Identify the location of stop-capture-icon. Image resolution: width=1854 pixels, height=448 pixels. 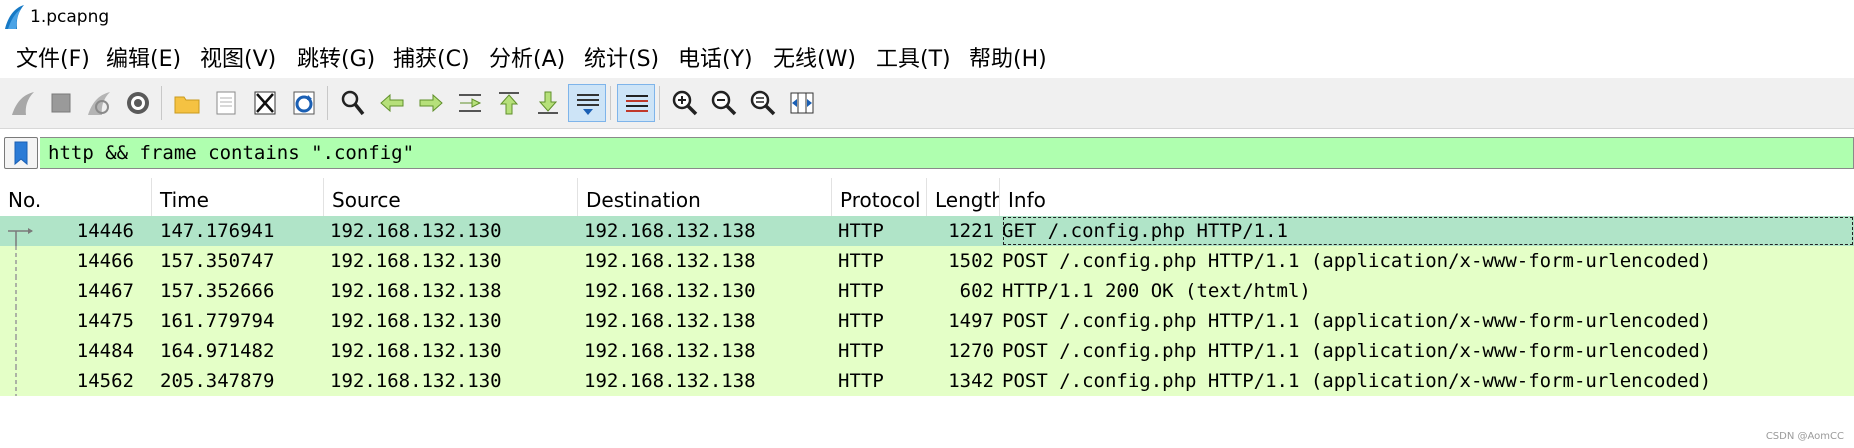
(61, 103).